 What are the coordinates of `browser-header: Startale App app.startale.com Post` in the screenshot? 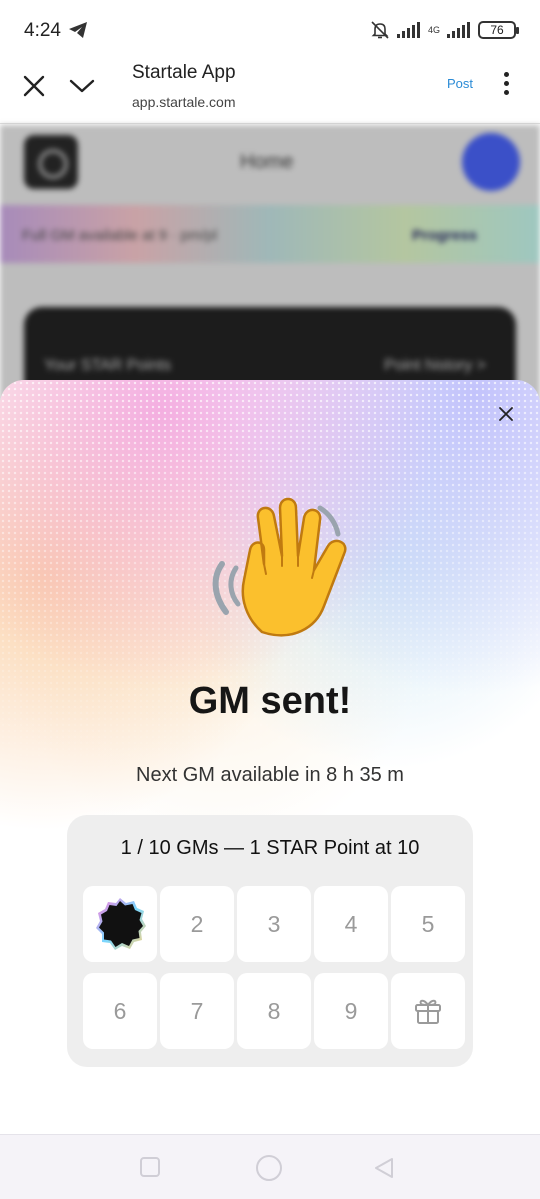 It's located at (270, 90).